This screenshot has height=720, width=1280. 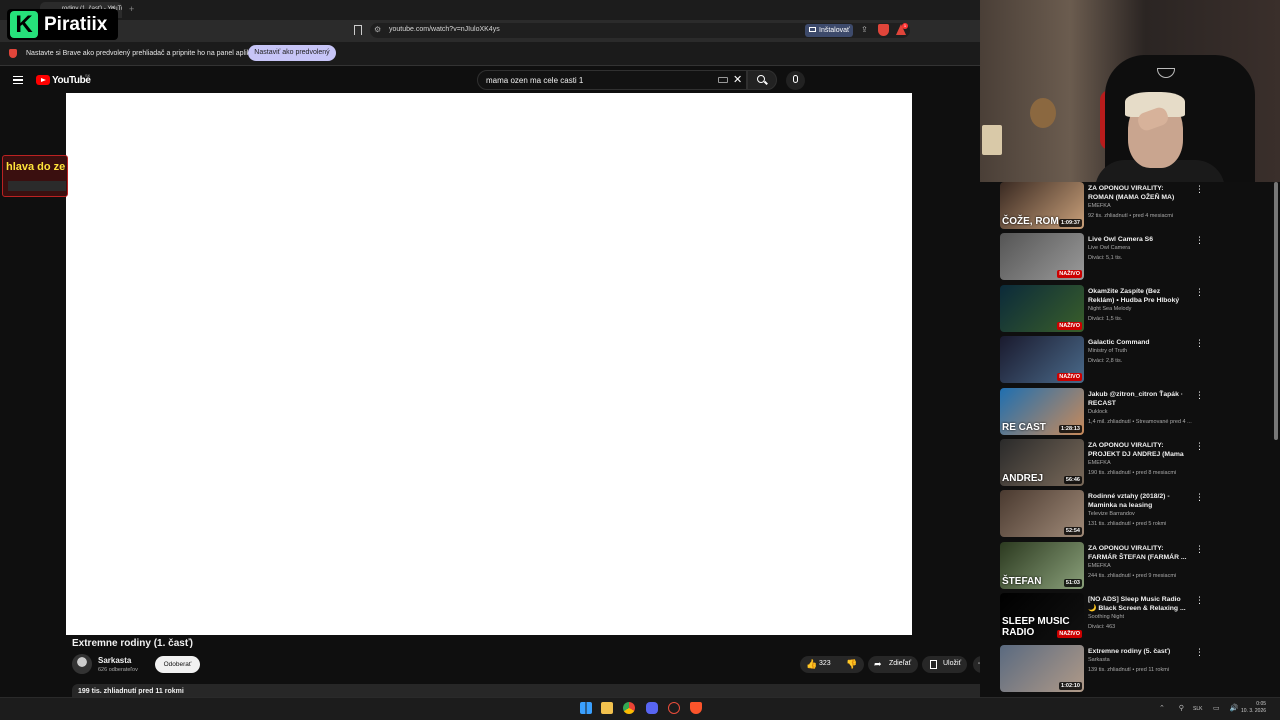 I want to click on microphone-icon, so click(x=795, y=79).